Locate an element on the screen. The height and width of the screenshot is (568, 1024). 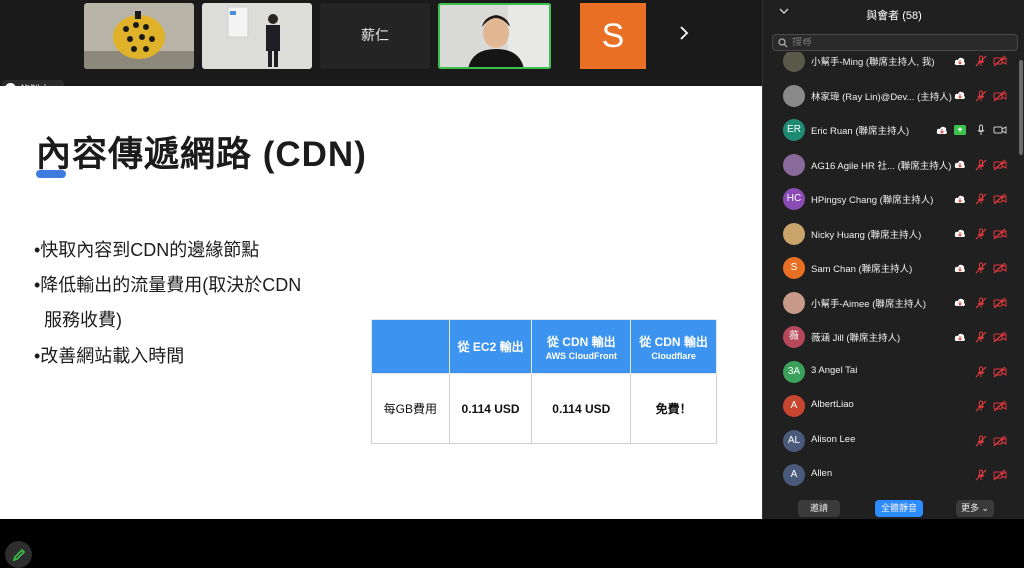
presenter-image is located at coordinates (257, 36).